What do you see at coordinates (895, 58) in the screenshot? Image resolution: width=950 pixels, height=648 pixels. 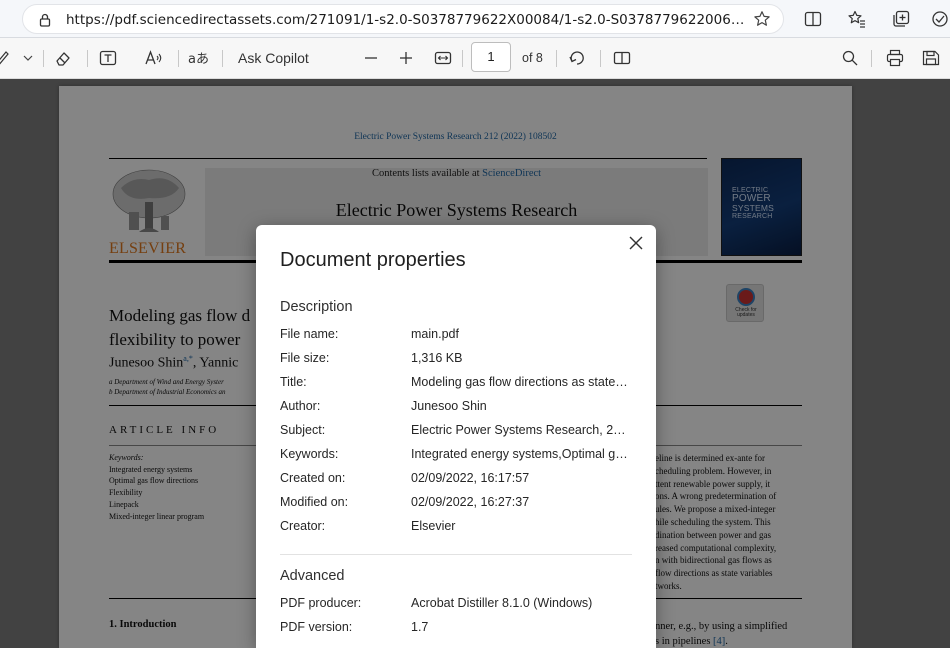 I see `print-icon` at bounding box center [895, 58].